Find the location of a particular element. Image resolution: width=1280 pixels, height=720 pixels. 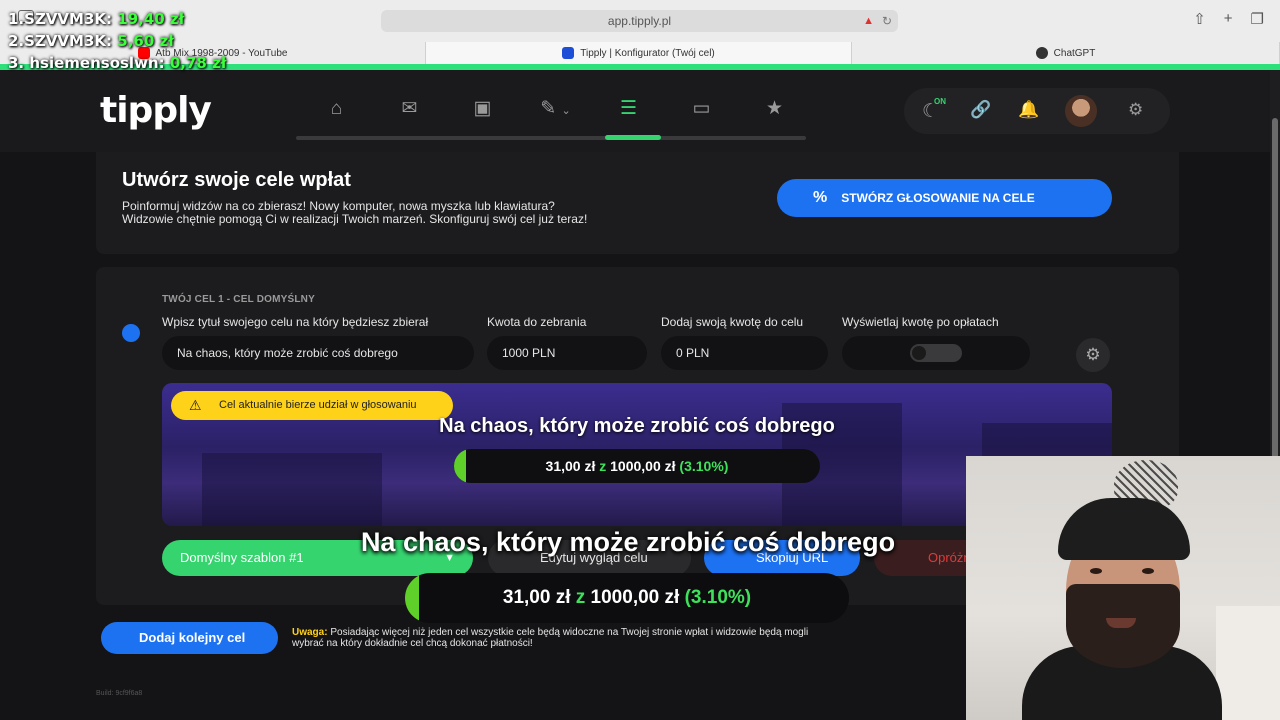

share-icon: ⇧ is located at coordinates (1199, 19).